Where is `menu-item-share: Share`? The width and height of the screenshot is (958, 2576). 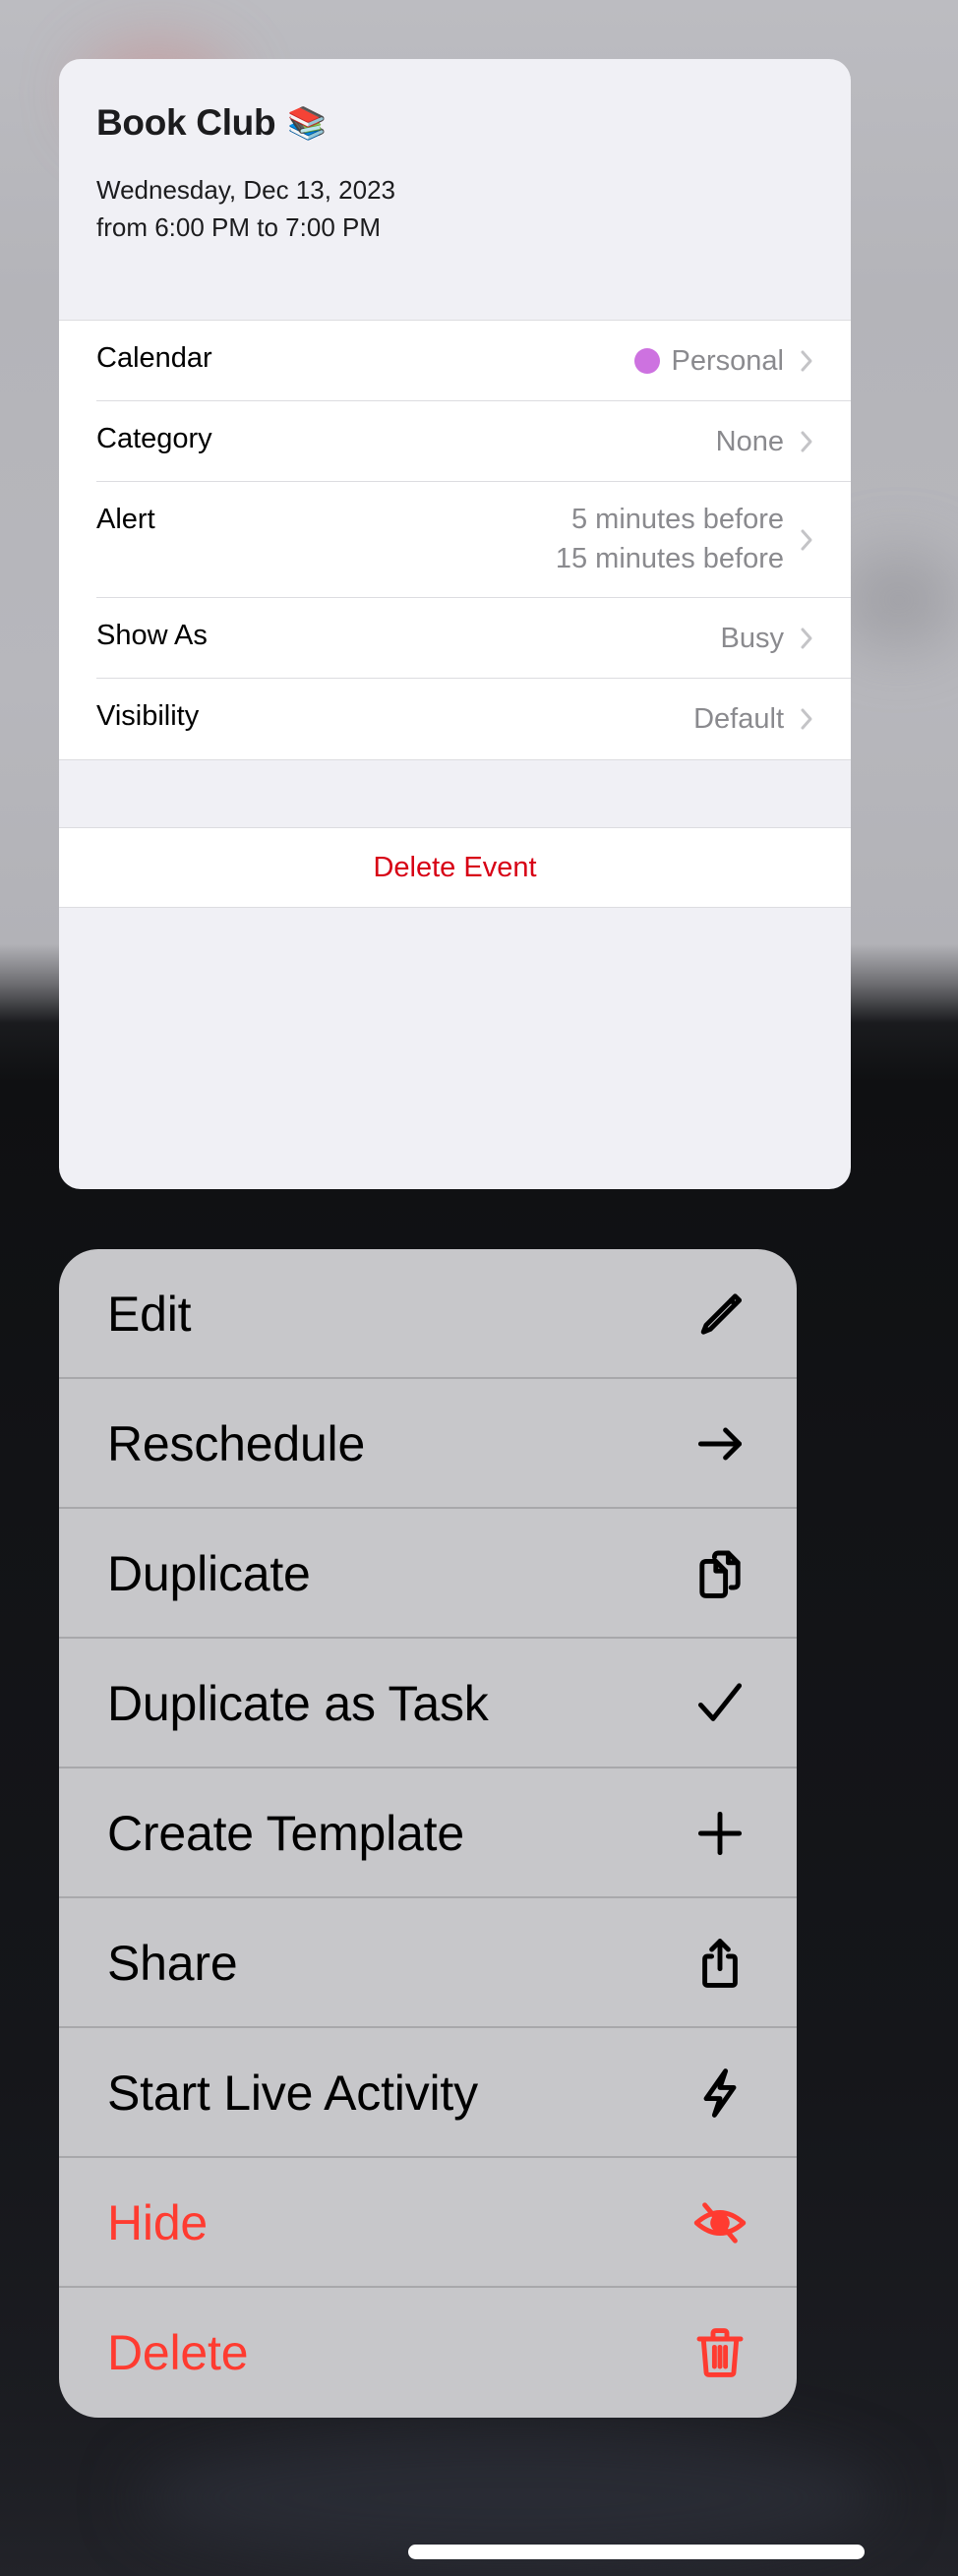
menu-item-share: Share is located at coordinates (428, 1963).